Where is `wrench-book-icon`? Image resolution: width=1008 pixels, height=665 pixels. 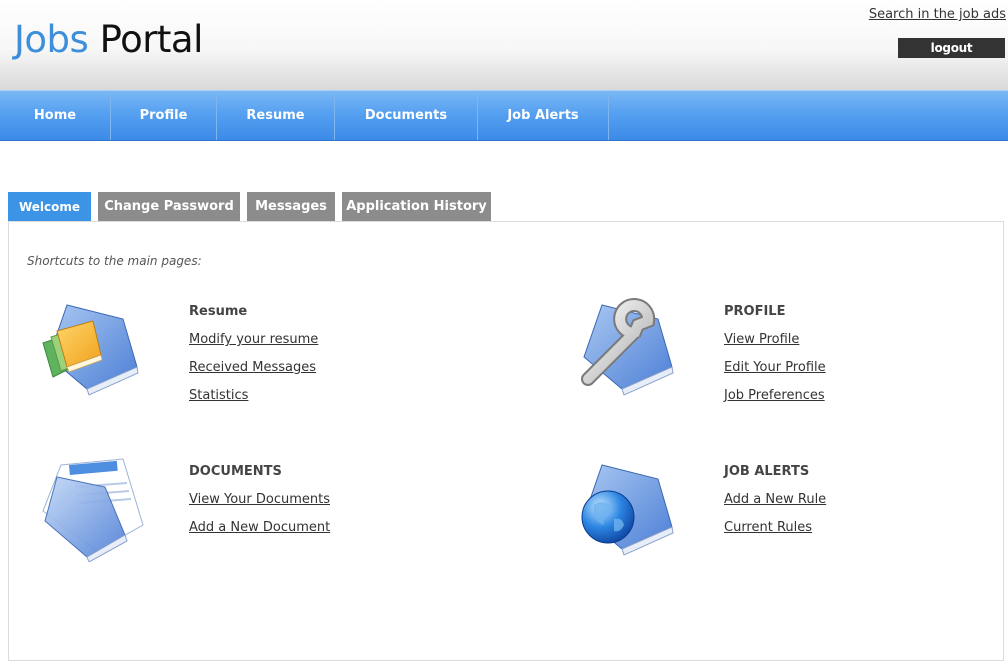
wrench-book-icon is located at coordinates (626, 347).